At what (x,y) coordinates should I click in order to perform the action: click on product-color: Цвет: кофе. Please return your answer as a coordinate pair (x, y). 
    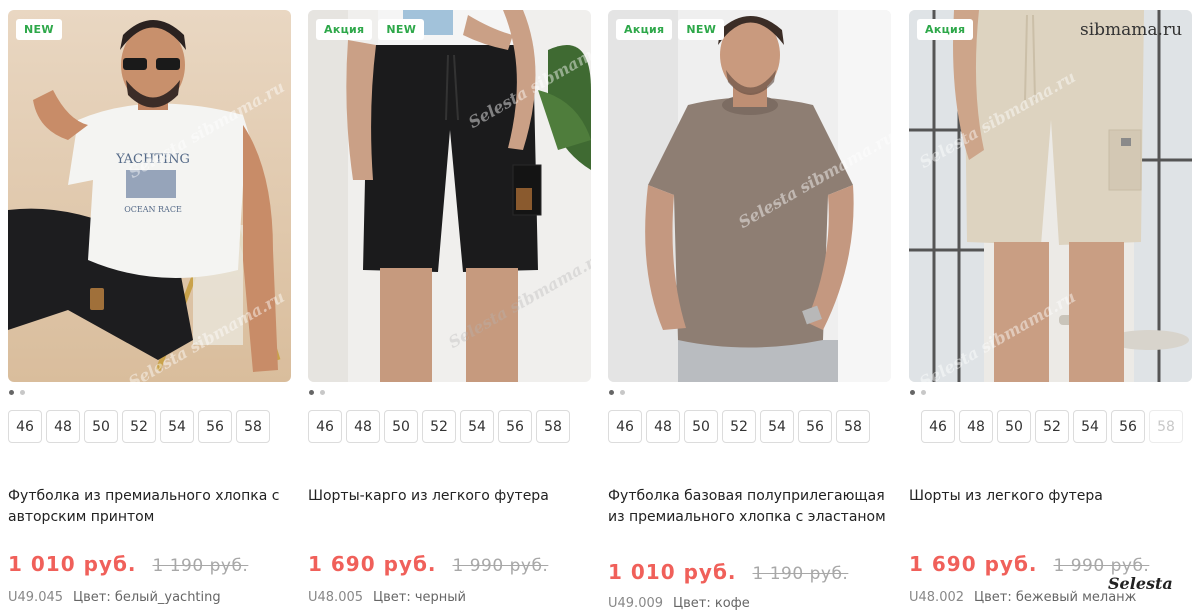
    Looking at the image, I should click on (711, 603).